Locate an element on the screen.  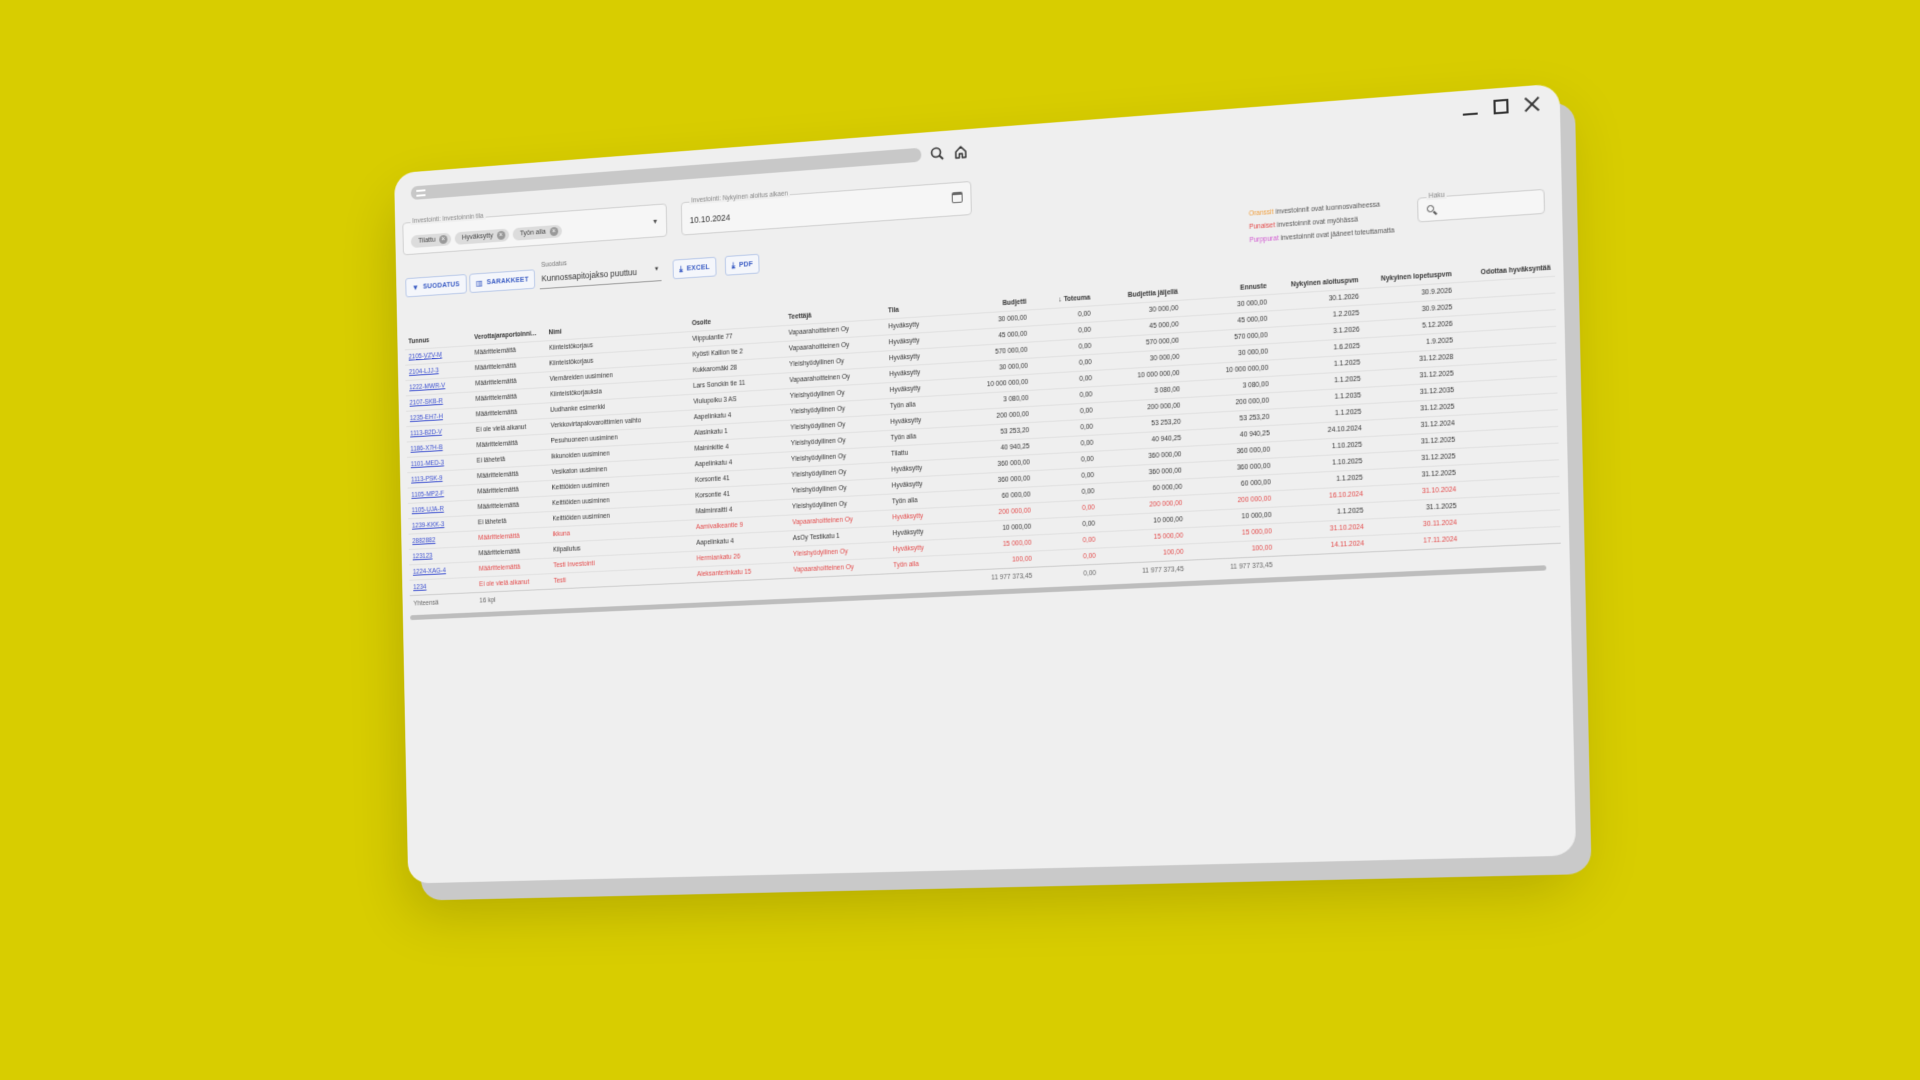
totals-remaining: 11 977 373,45 is located at coordinates (1144, 570).